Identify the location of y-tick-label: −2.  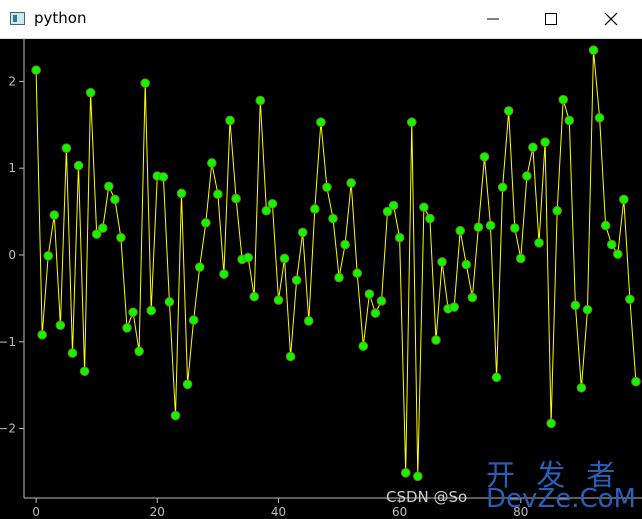
(8, 429).